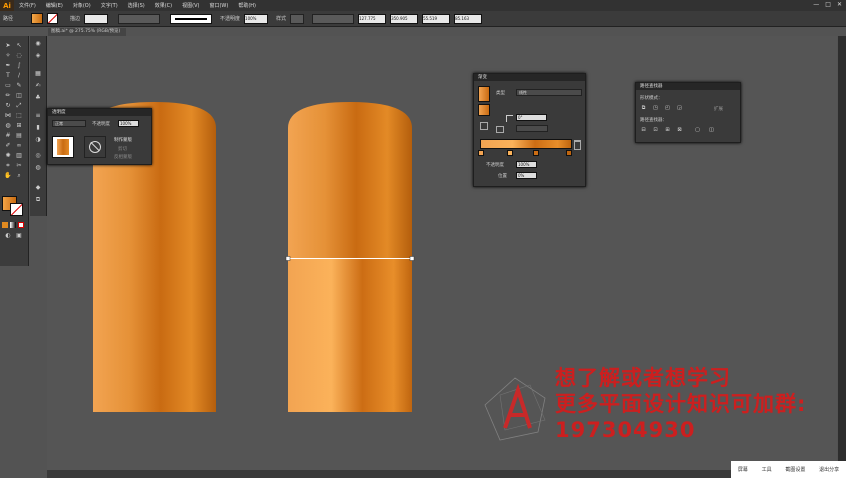 This screenshot has height=478, width=846. I want to click on transparency-panel-title: 透明度, so click(99, 112).